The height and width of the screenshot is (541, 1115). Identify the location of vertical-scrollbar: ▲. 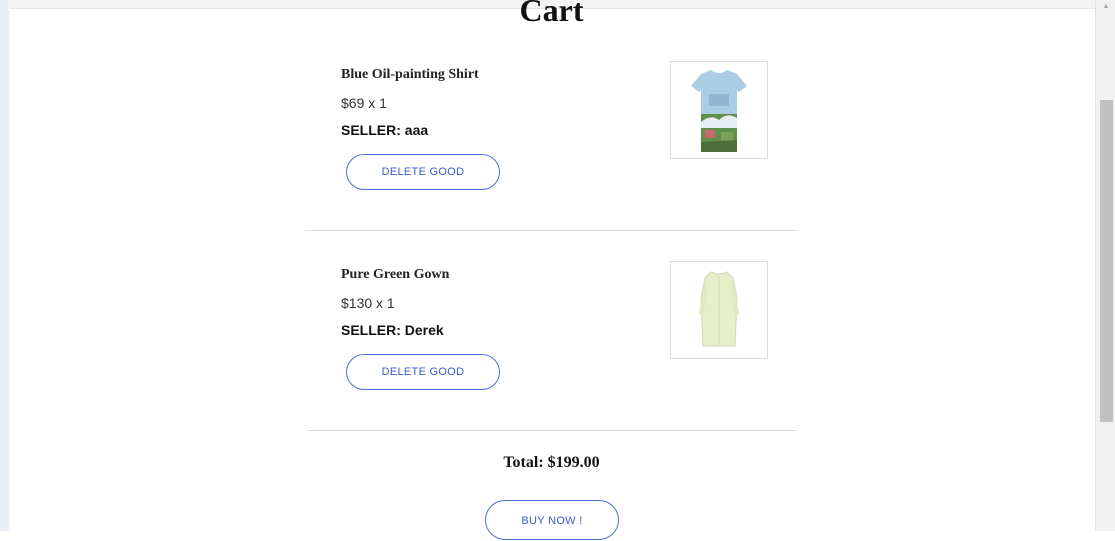
(1105, 265).